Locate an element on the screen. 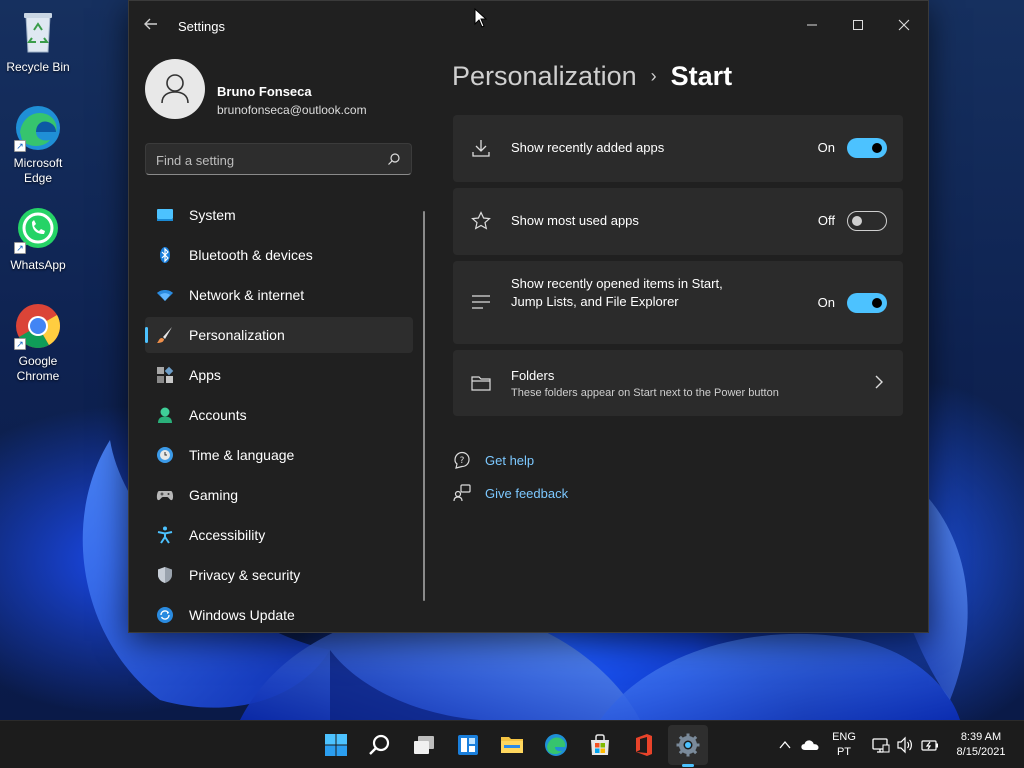 The image size is (1024, 768). chevron-right-icon is located at coordinates (879, 382).